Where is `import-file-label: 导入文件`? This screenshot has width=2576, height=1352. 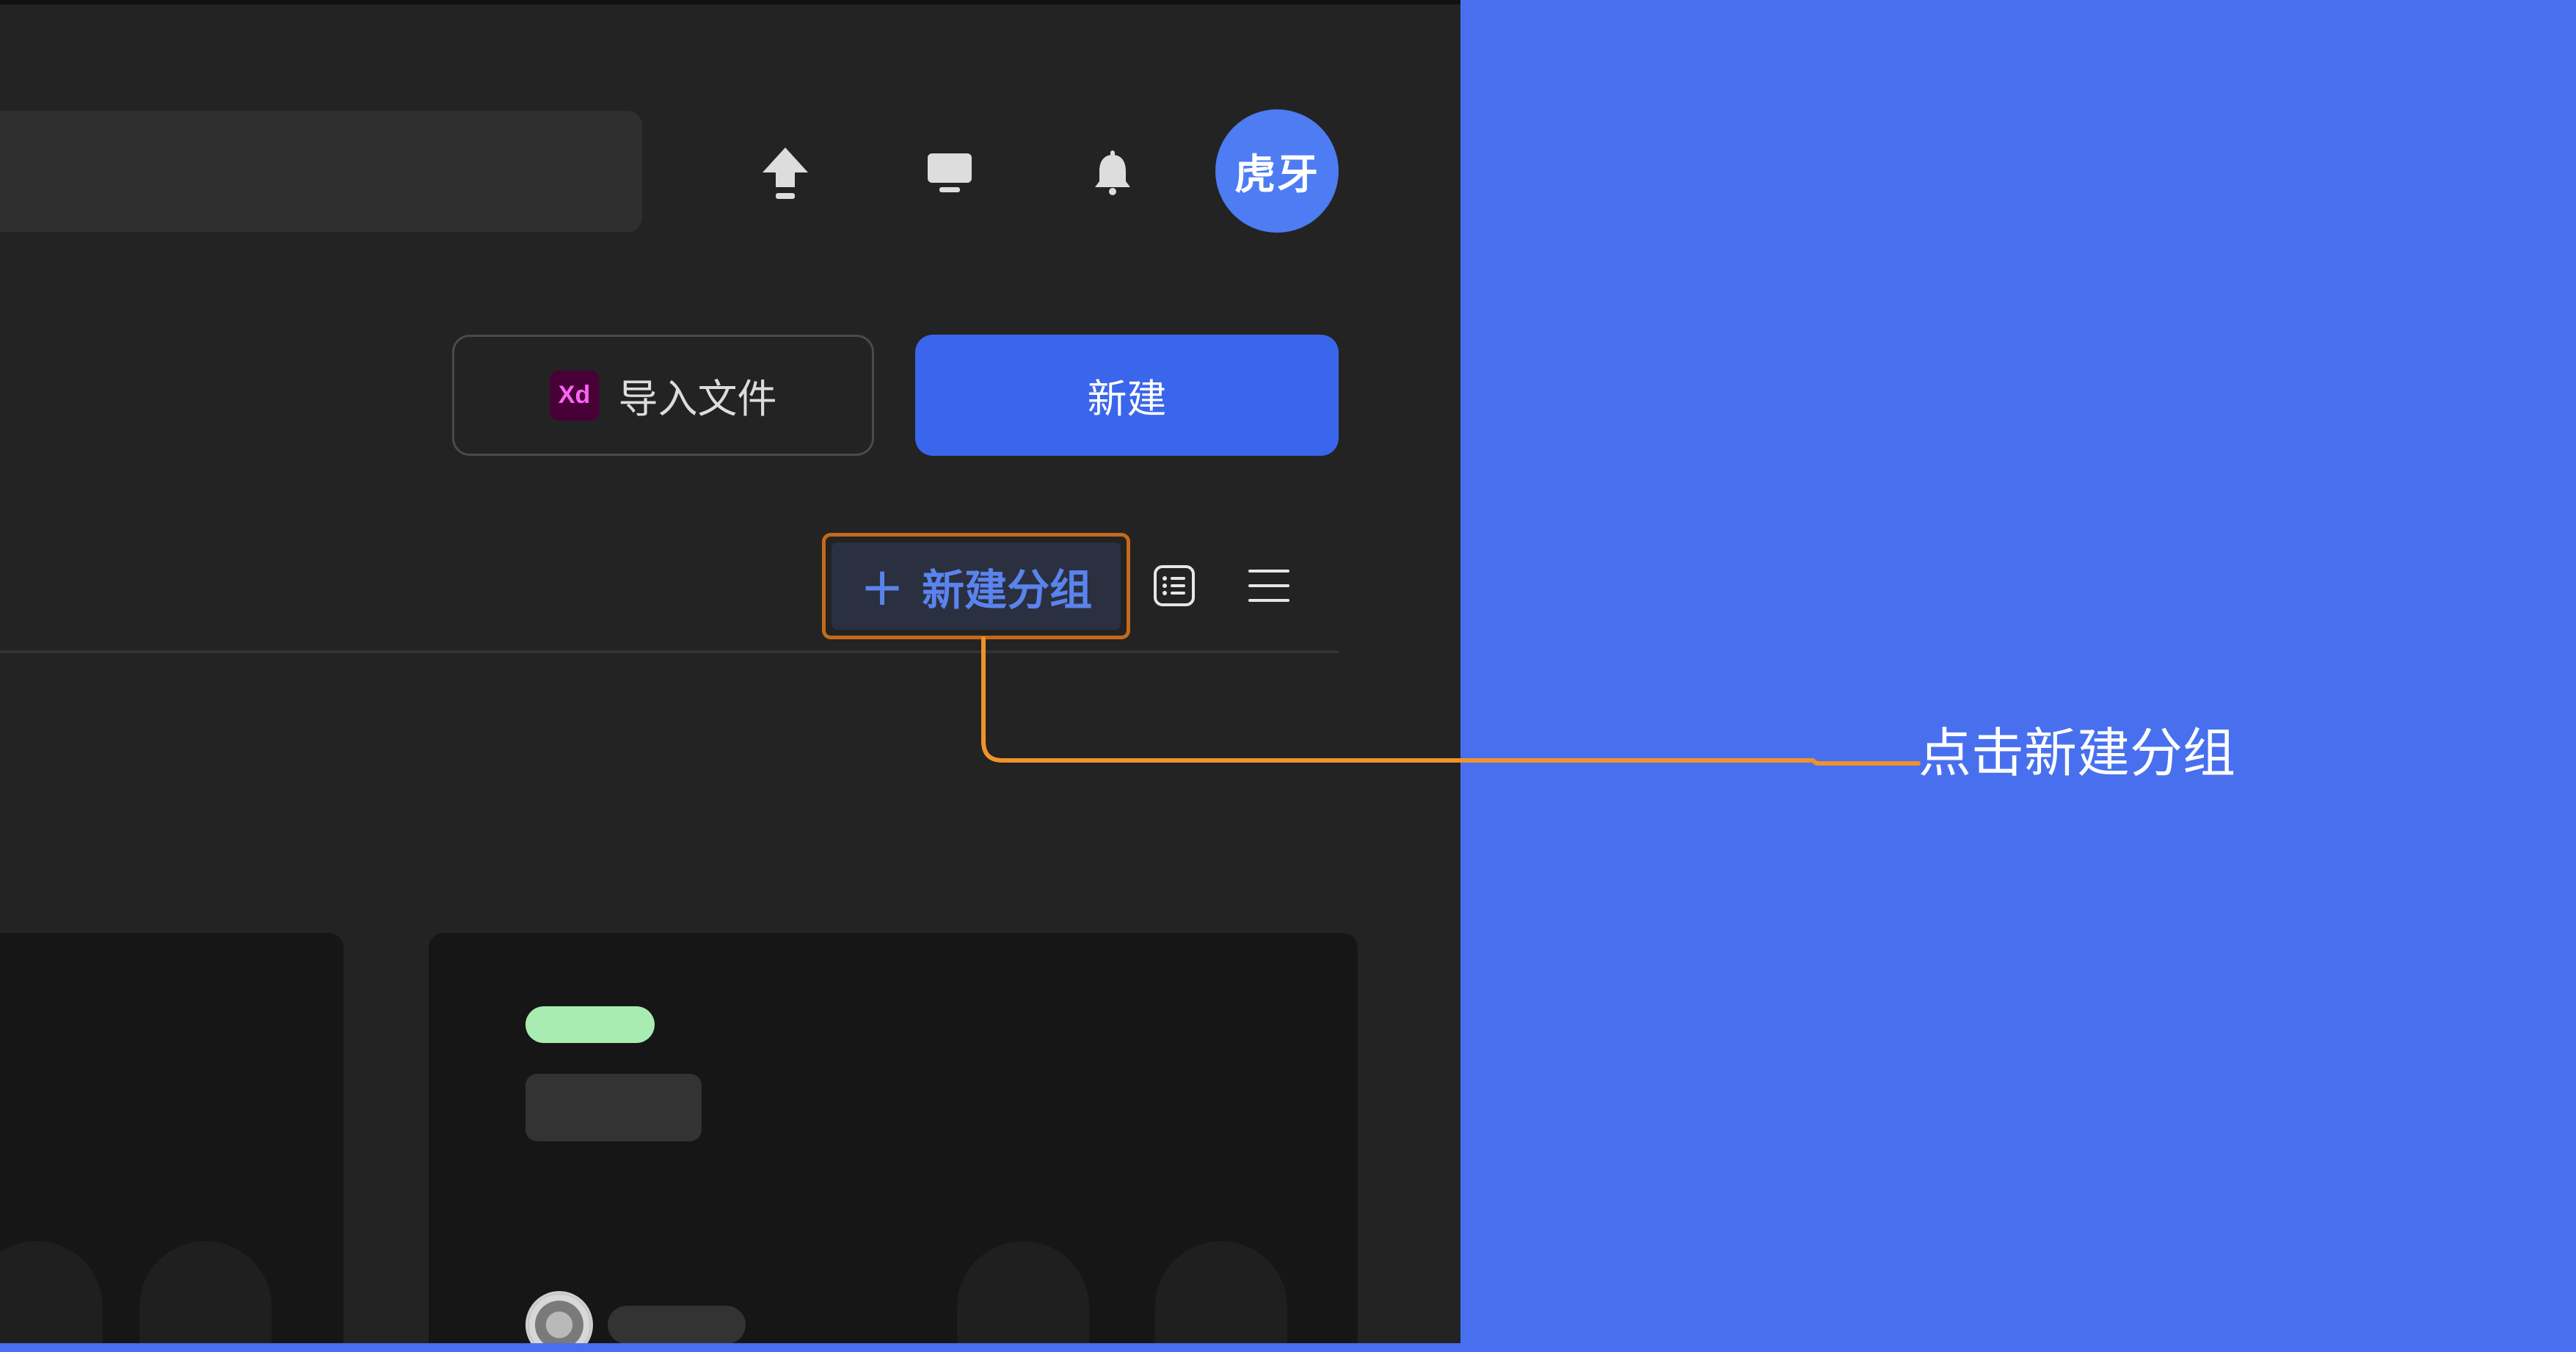 import-file-label: 导入文件 is located at coordinates (697, 399).